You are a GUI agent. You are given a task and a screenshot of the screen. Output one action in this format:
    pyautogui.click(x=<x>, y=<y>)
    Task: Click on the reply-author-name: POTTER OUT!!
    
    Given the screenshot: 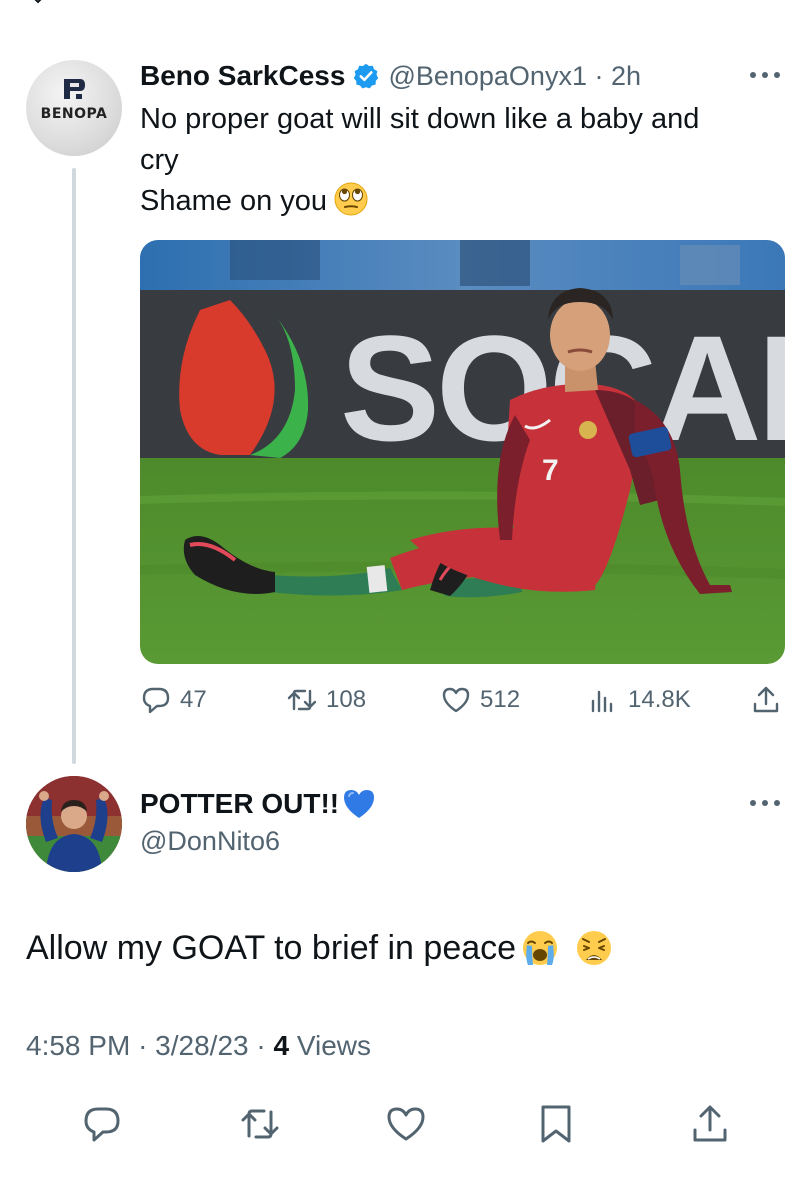 What is the action you would take?
    pyautogui.click(x=239, y=804)
    